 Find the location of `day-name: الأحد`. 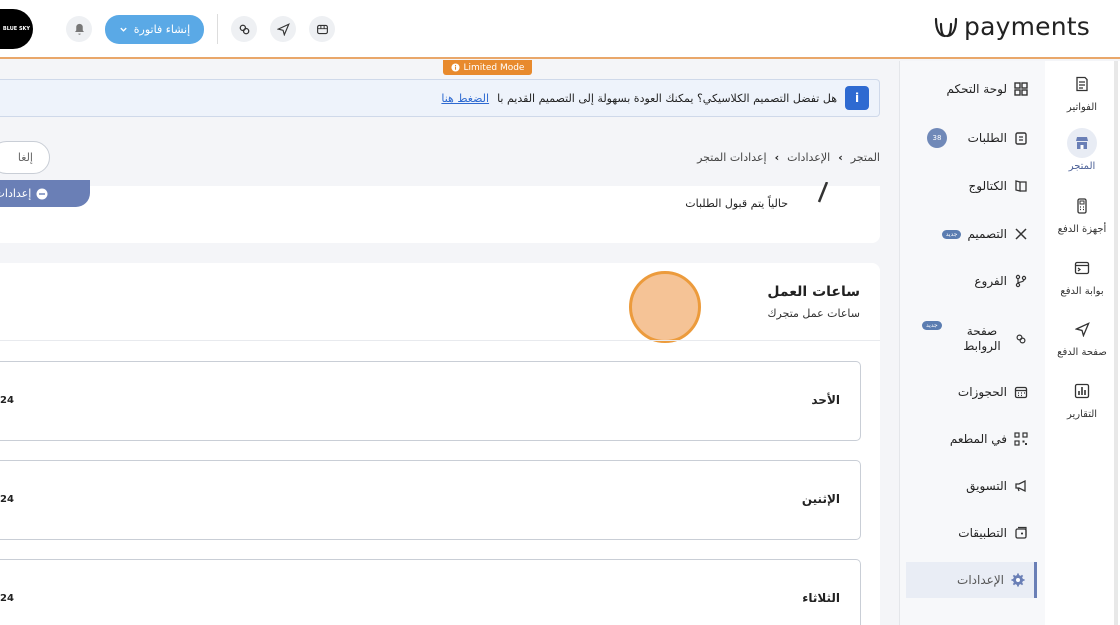

day-name: الأحد is located at coordinates (825, 400).